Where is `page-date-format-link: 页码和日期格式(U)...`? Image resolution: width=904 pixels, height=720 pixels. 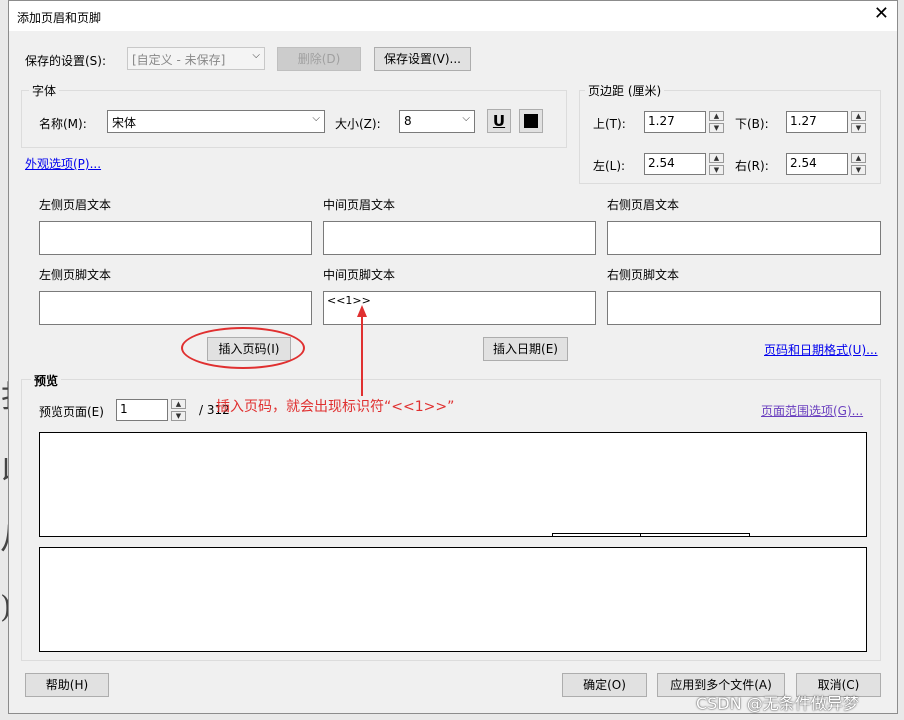
page-date-format-link: 页码和日期格式(U)... is located at coordinates (821, 349).